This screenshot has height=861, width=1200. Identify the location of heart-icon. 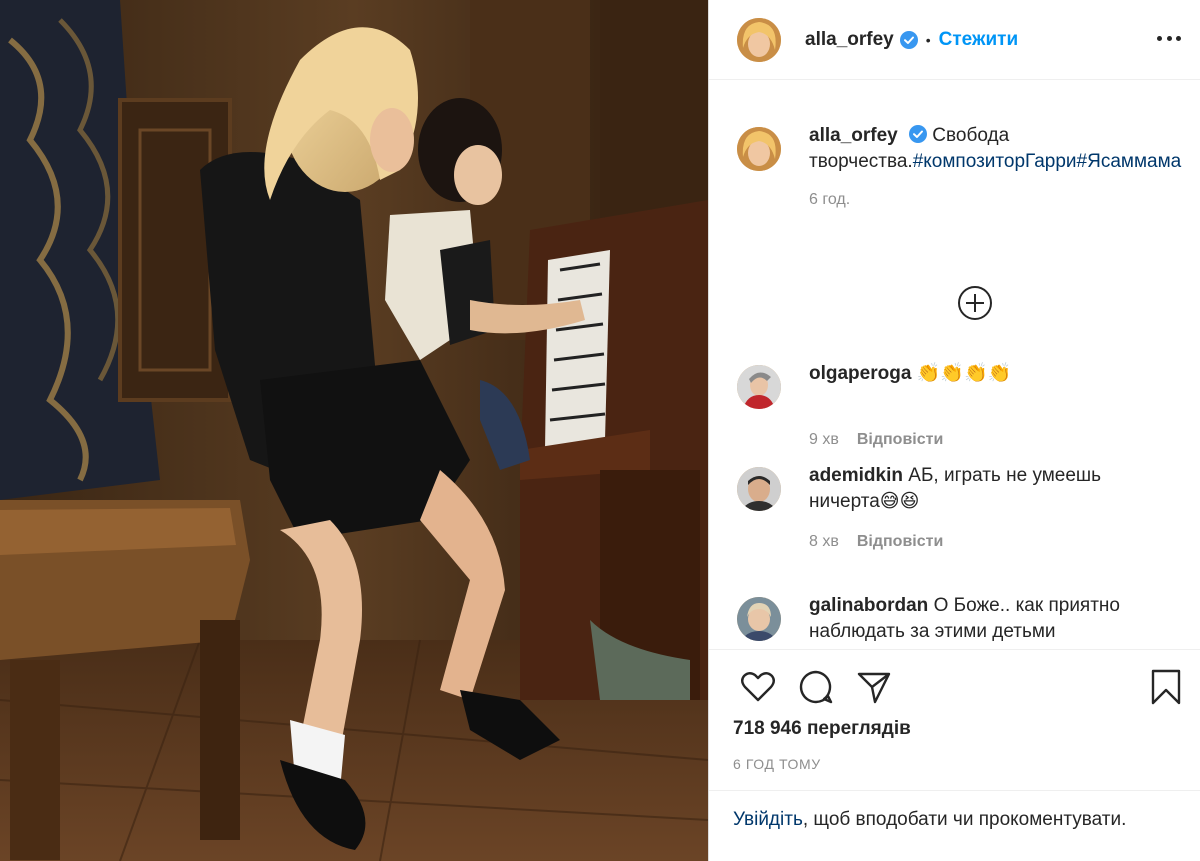
(758, 687).